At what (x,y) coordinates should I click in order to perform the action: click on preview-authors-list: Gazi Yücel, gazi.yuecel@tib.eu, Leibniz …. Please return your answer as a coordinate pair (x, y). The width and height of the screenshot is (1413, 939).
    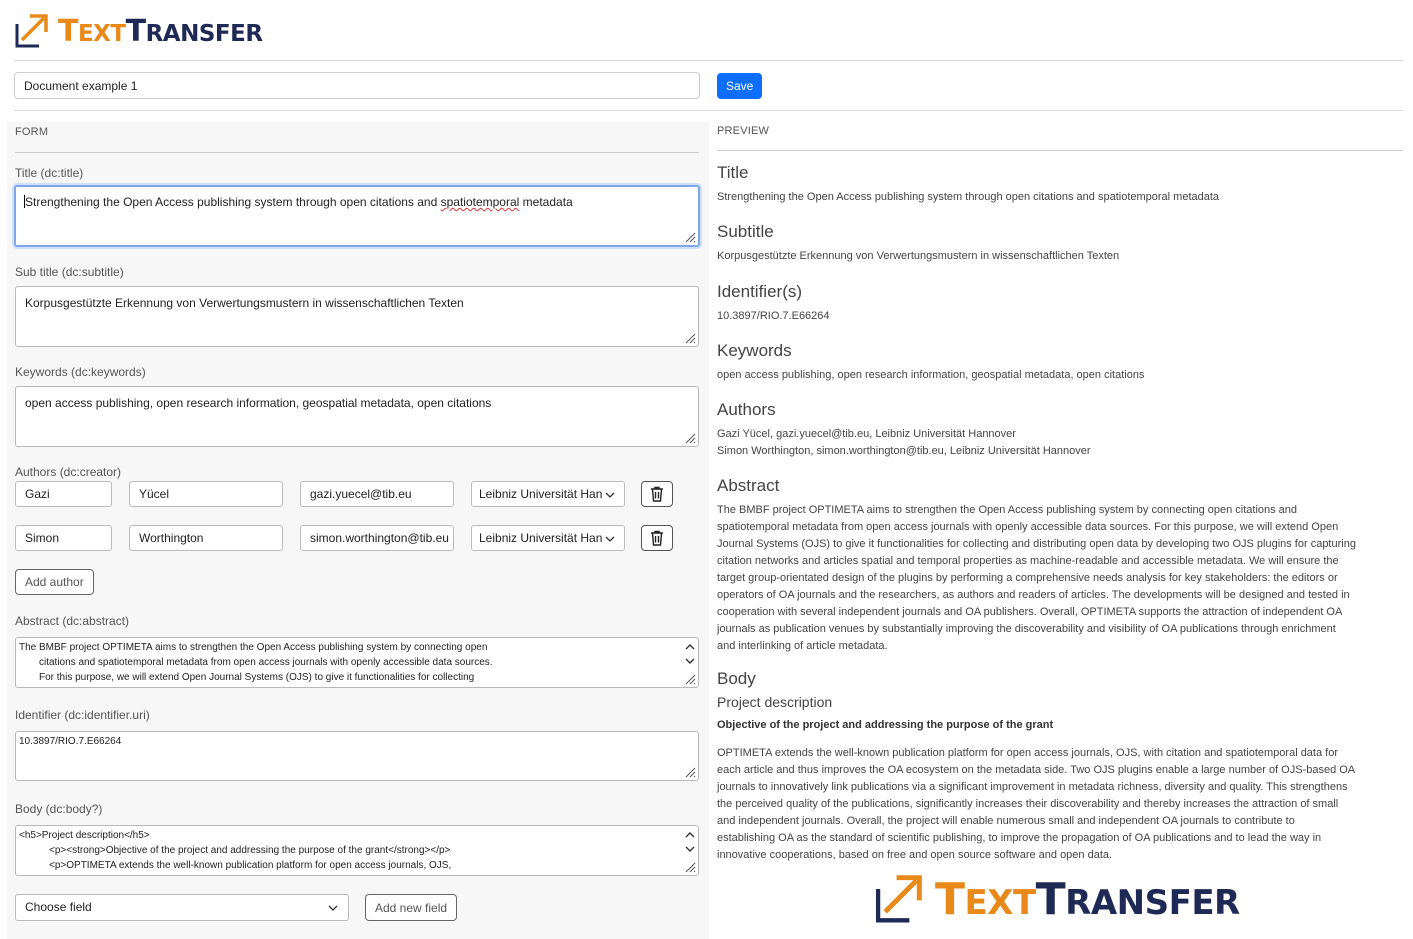
    Looking at the image, I should click on (904, 443).